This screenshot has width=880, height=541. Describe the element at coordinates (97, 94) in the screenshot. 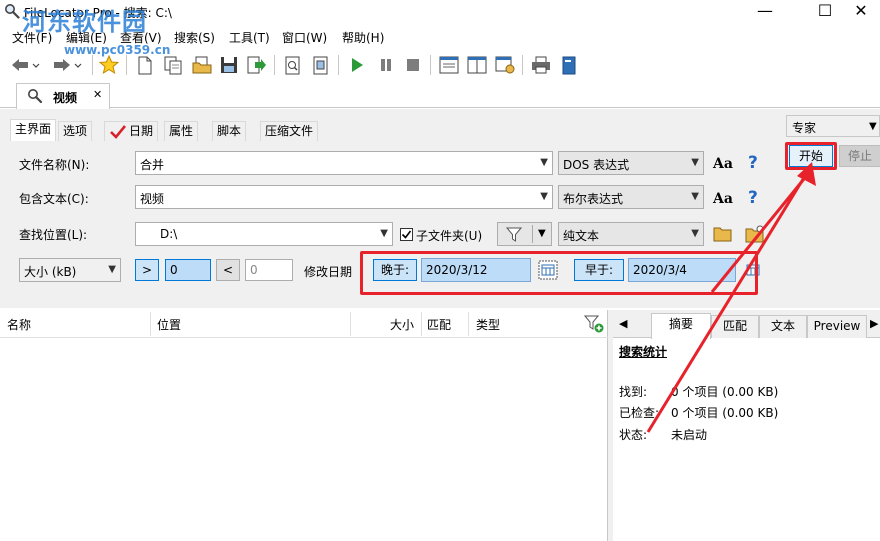

I see `tab-close-icon: ✕` at that location.